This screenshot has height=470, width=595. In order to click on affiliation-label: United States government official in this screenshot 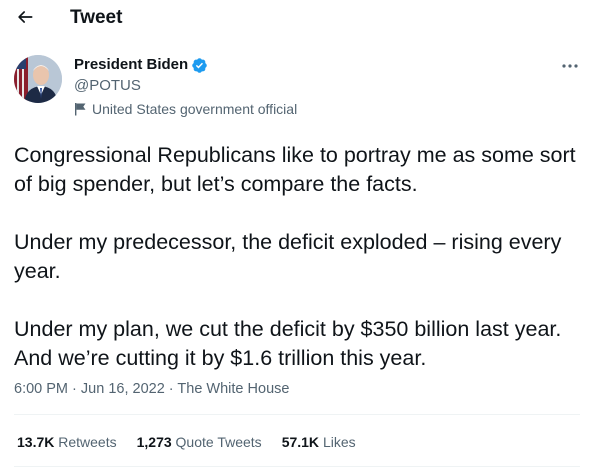, I will do `click(185, 109)`.